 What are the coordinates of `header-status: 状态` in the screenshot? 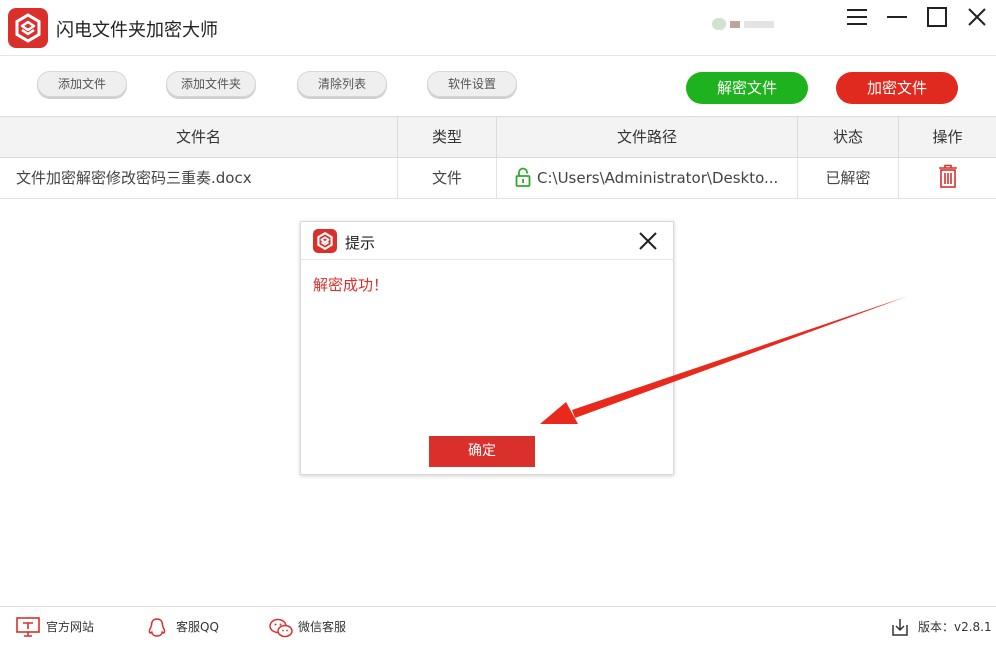 It's located at (847, 137).